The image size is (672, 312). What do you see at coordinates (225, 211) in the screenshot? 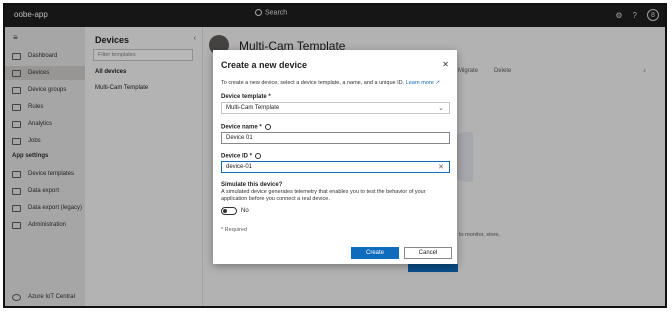
I see `toggle-knob` at bounding box center [225, 211].